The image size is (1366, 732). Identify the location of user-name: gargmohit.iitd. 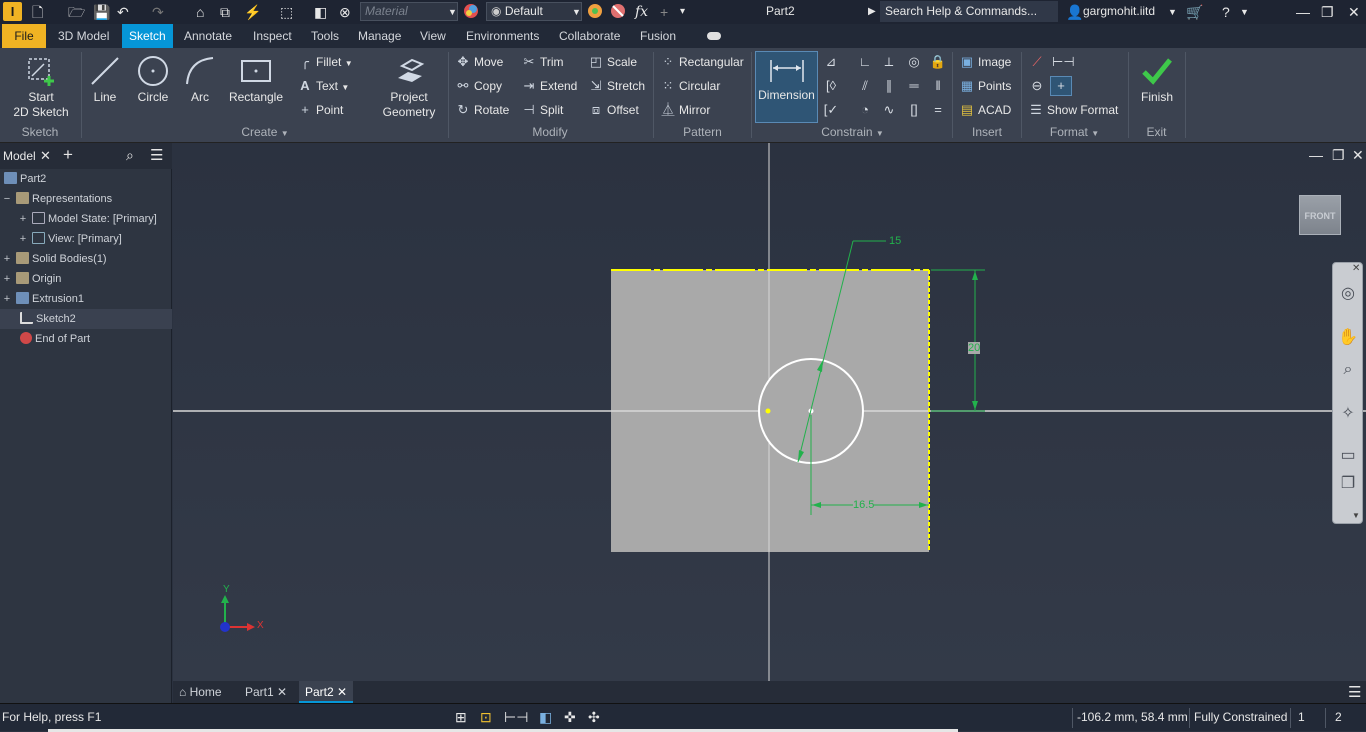
(1119, 11).